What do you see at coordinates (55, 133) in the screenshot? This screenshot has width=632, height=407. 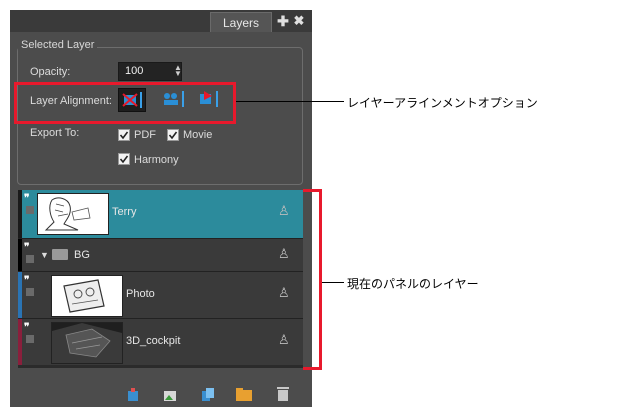 I see `export-to-label: Export To:` at bounding box center [55, 133].